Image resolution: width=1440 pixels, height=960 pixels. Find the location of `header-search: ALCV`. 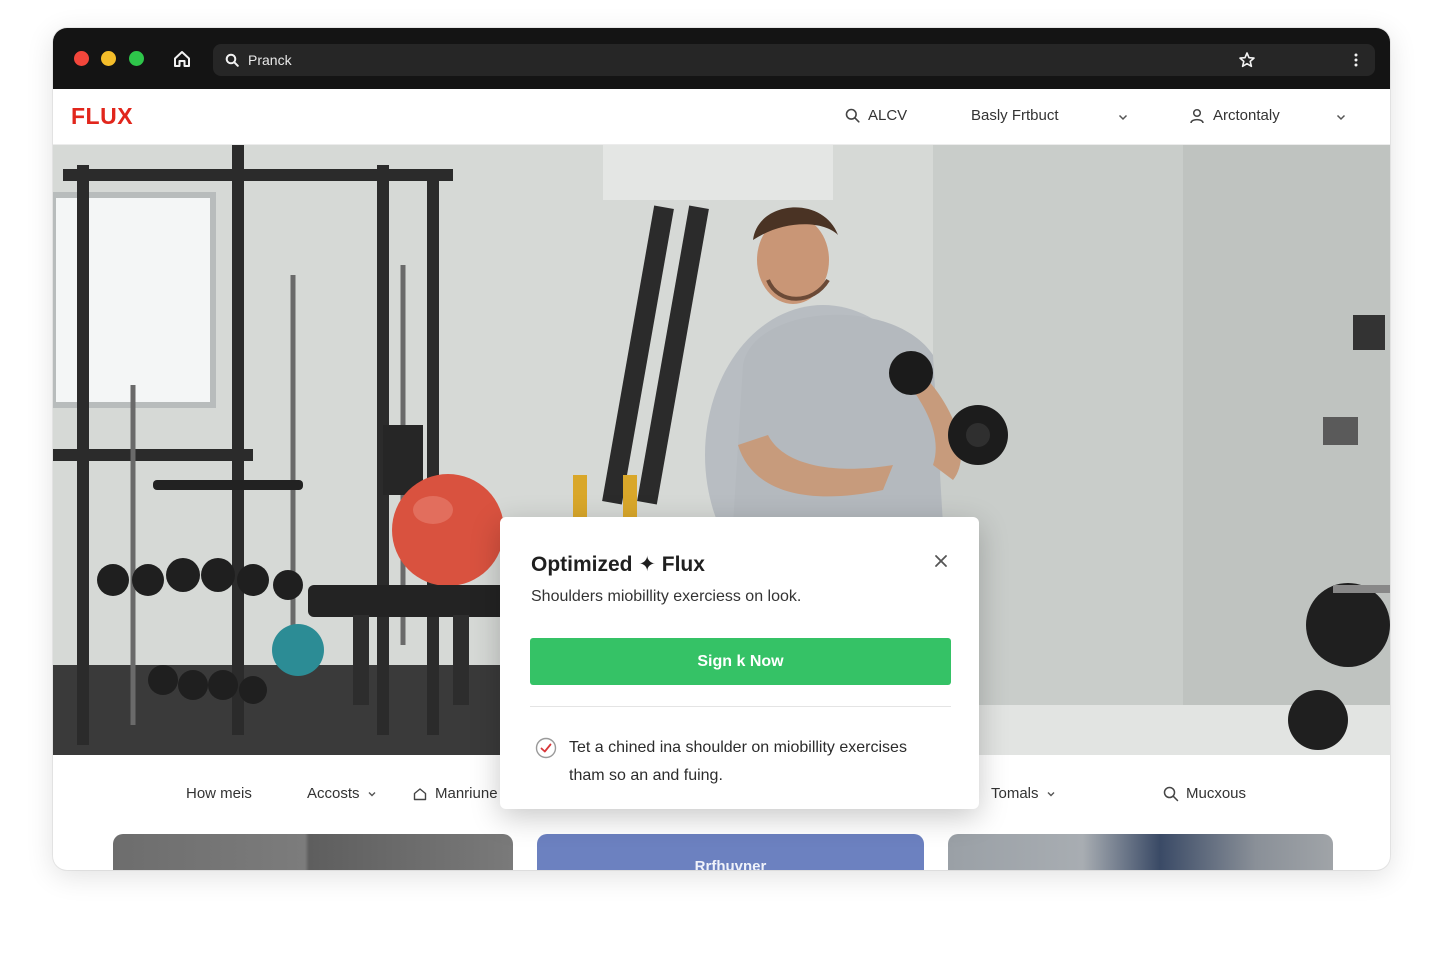

header-search: ALCV is located at coordinates (876, 115).